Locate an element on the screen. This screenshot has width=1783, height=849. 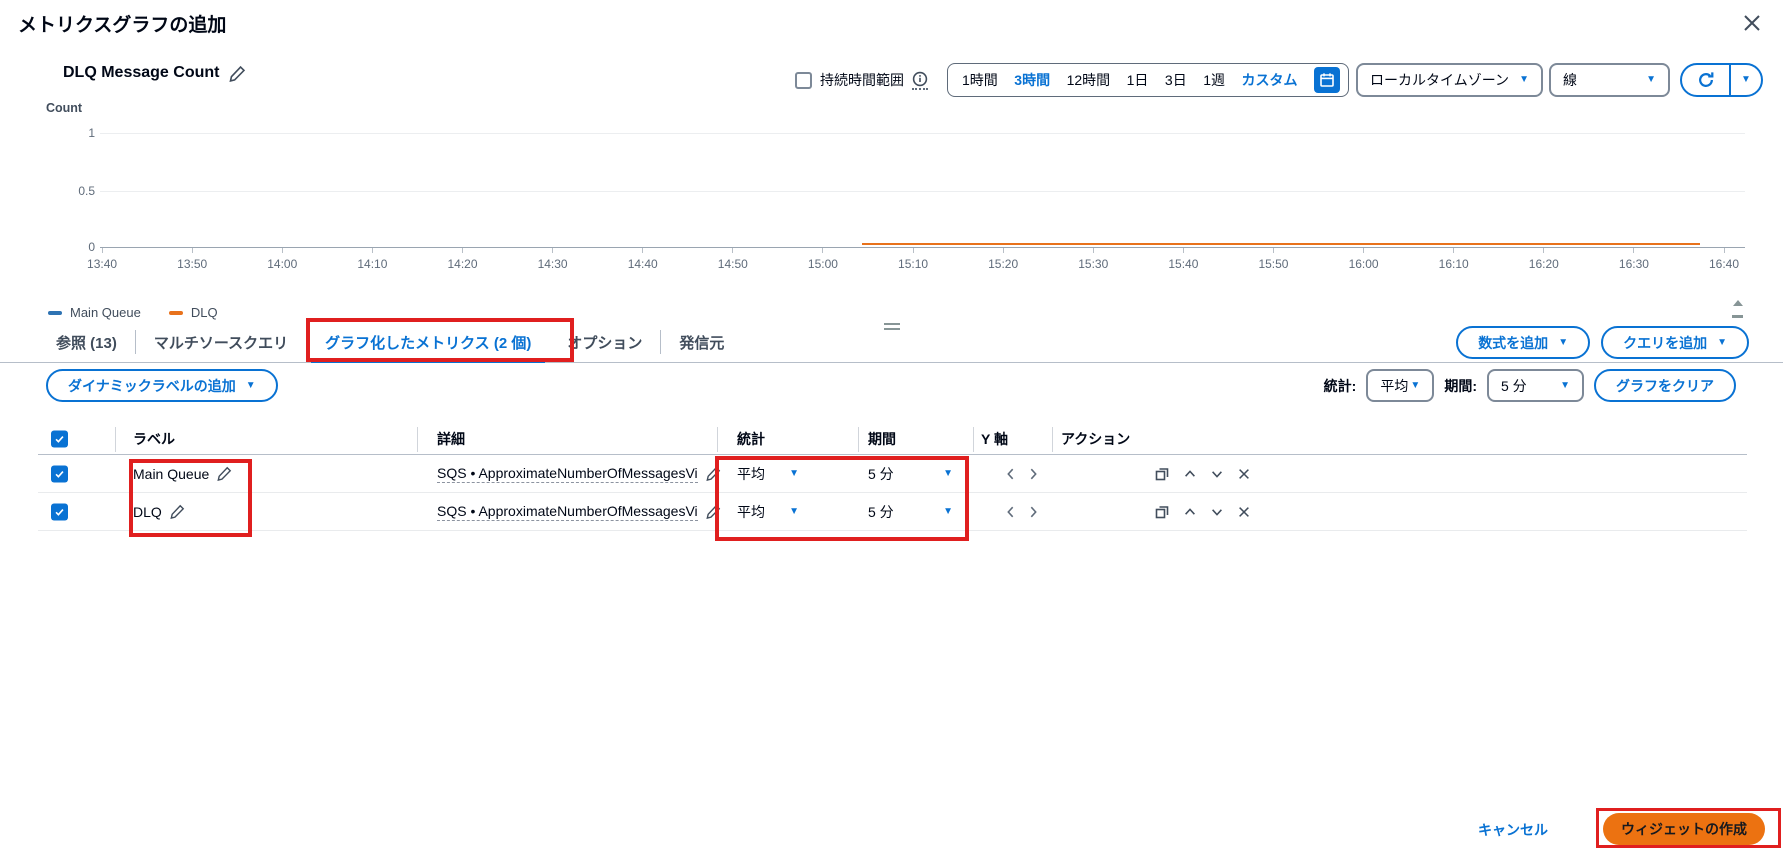
refresh-options-caret: ▼ is located at coordinates (1746, 80).